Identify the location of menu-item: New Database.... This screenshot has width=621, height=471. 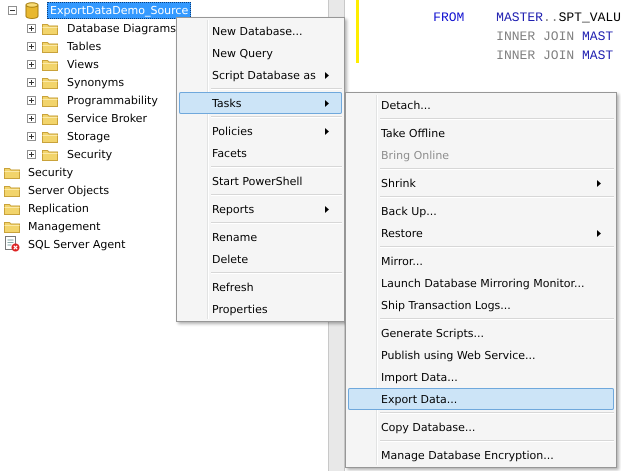
(260, 31).